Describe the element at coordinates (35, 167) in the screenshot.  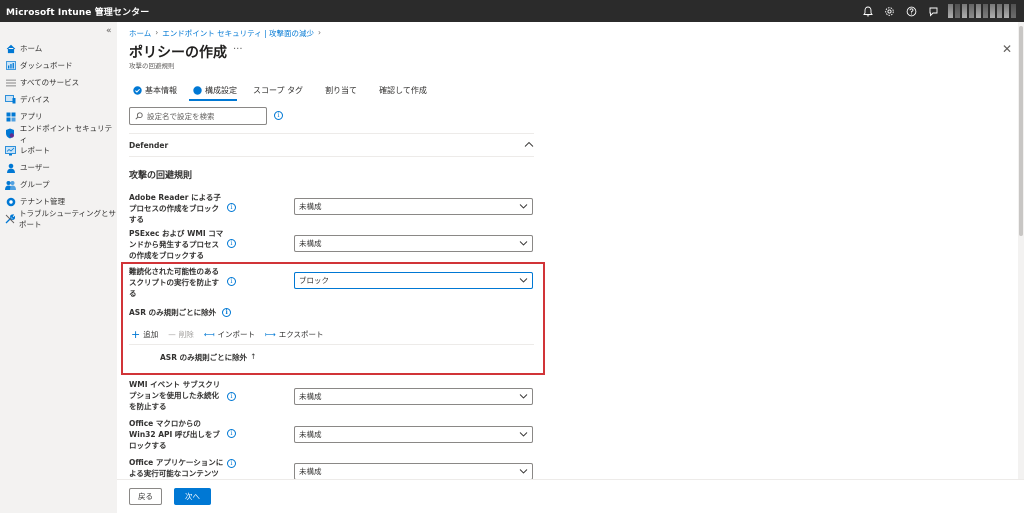
I see `sidebar-item-label: ユーザー` at that location.